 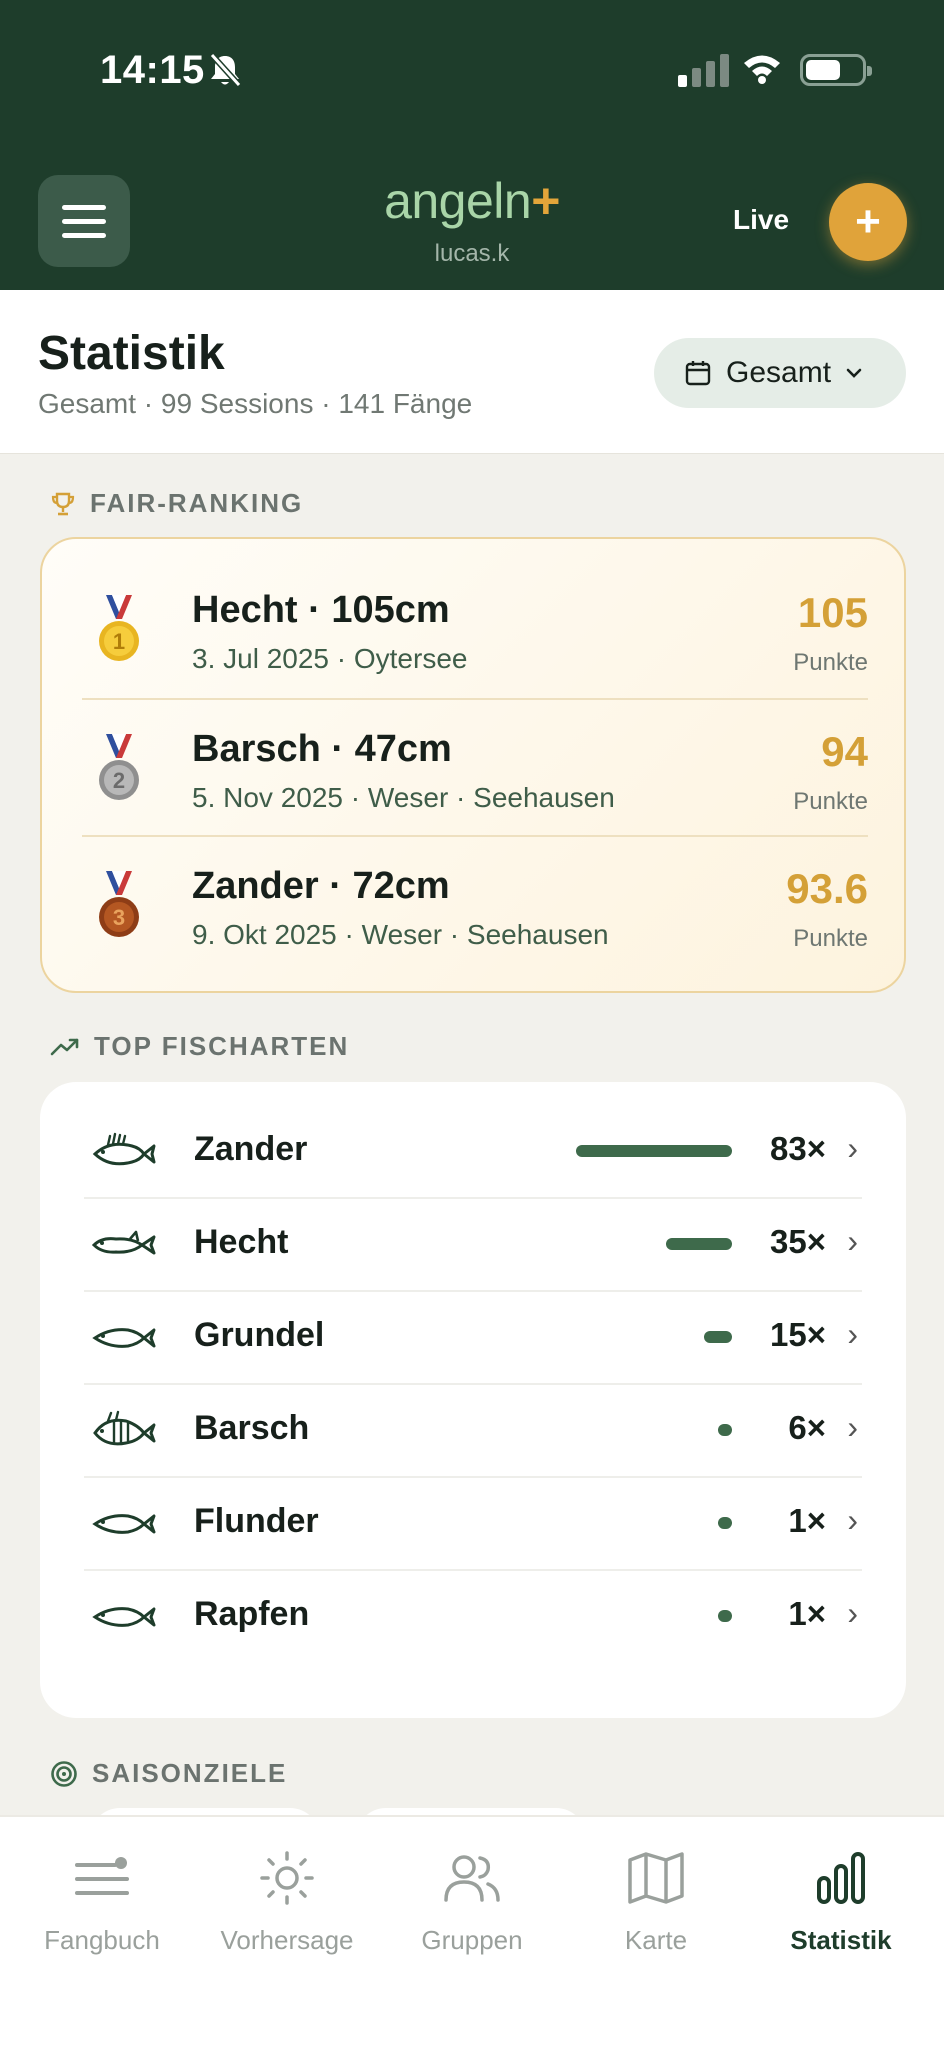 What do you see at coordinates (102, 1901) in the screenshot?
I see `tab-fangbuch: Fangbuch` at bounding box center [102, 1901].